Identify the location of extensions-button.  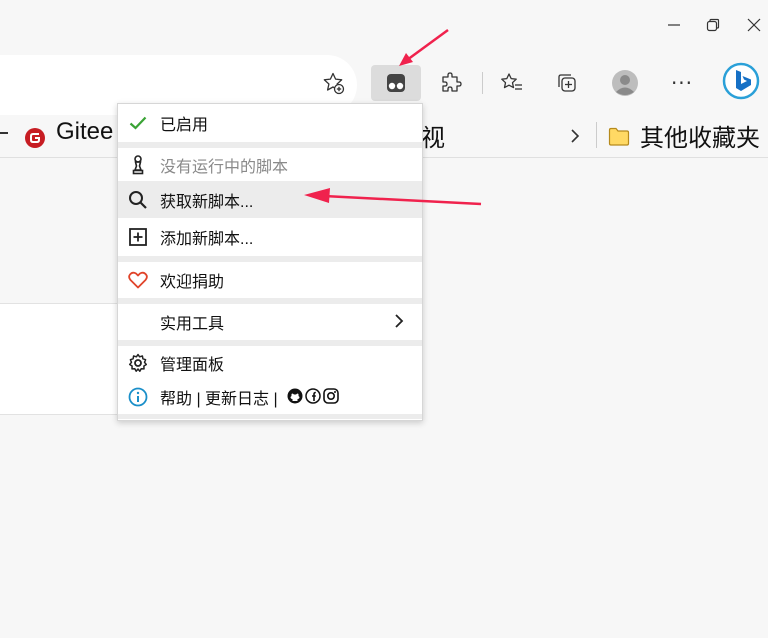
(451, 83).